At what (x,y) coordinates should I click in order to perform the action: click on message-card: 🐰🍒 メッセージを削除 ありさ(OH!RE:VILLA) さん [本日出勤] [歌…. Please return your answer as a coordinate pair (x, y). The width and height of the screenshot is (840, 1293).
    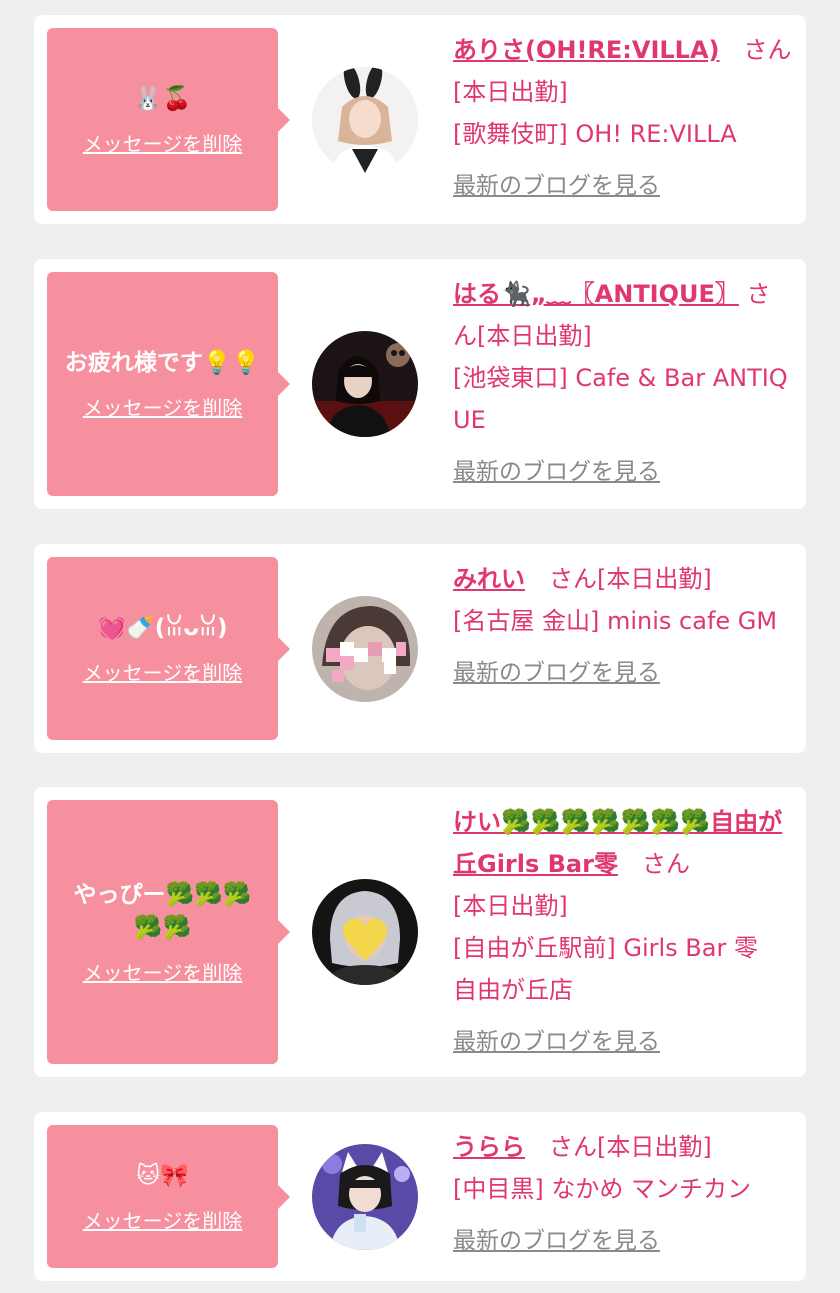
    Looking at the image, I should click on (420, 119).